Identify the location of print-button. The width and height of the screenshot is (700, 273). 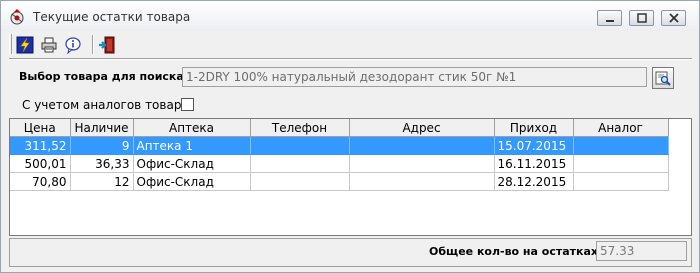
(49, 45).